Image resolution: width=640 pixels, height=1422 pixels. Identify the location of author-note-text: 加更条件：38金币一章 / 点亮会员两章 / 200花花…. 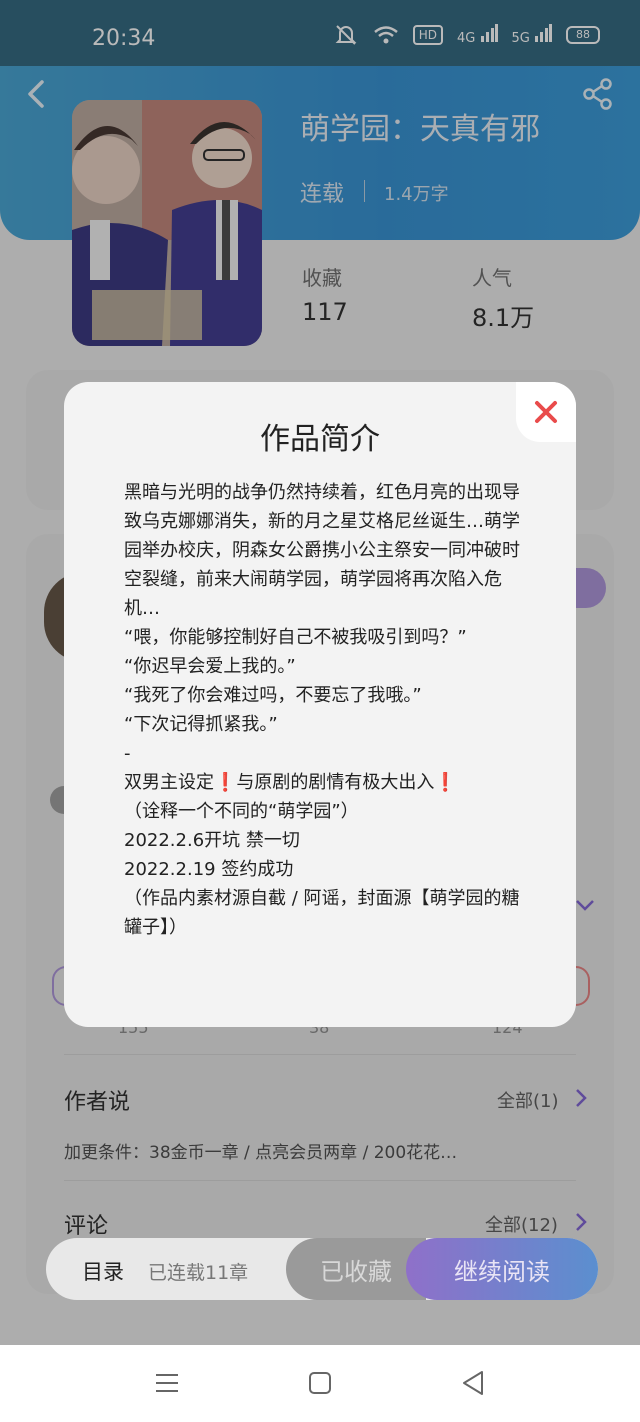
(260, 1150).